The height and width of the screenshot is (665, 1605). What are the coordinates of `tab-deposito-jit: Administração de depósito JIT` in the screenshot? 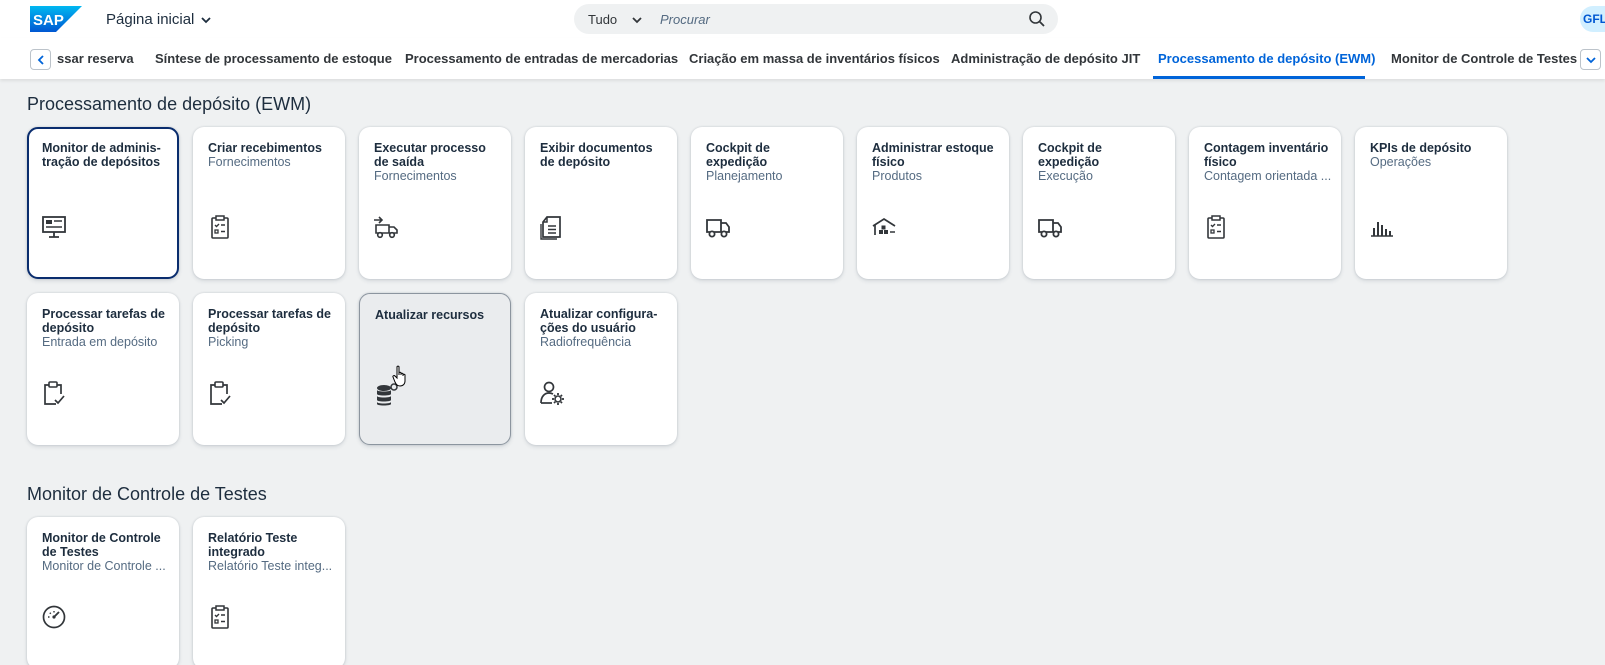 It's located at (1045, 58).